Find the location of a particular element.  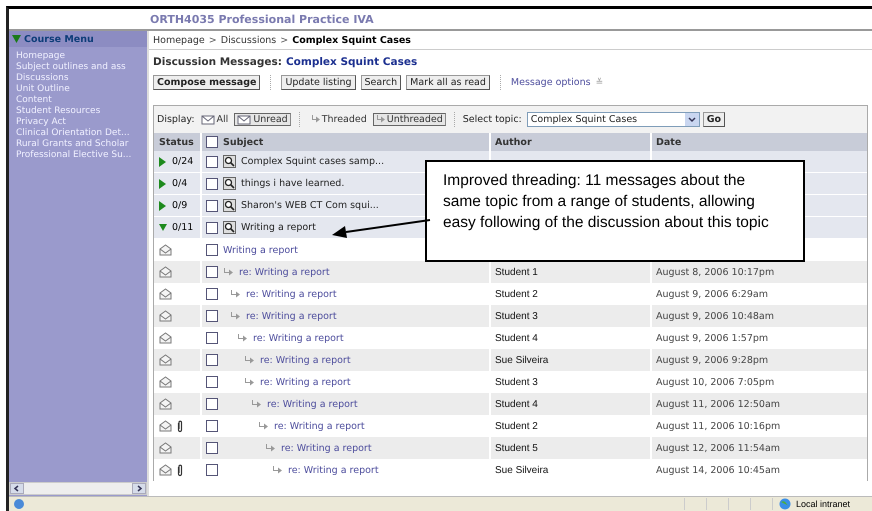

thread-title-link: Writing a report is located at coordinates (278, 227).